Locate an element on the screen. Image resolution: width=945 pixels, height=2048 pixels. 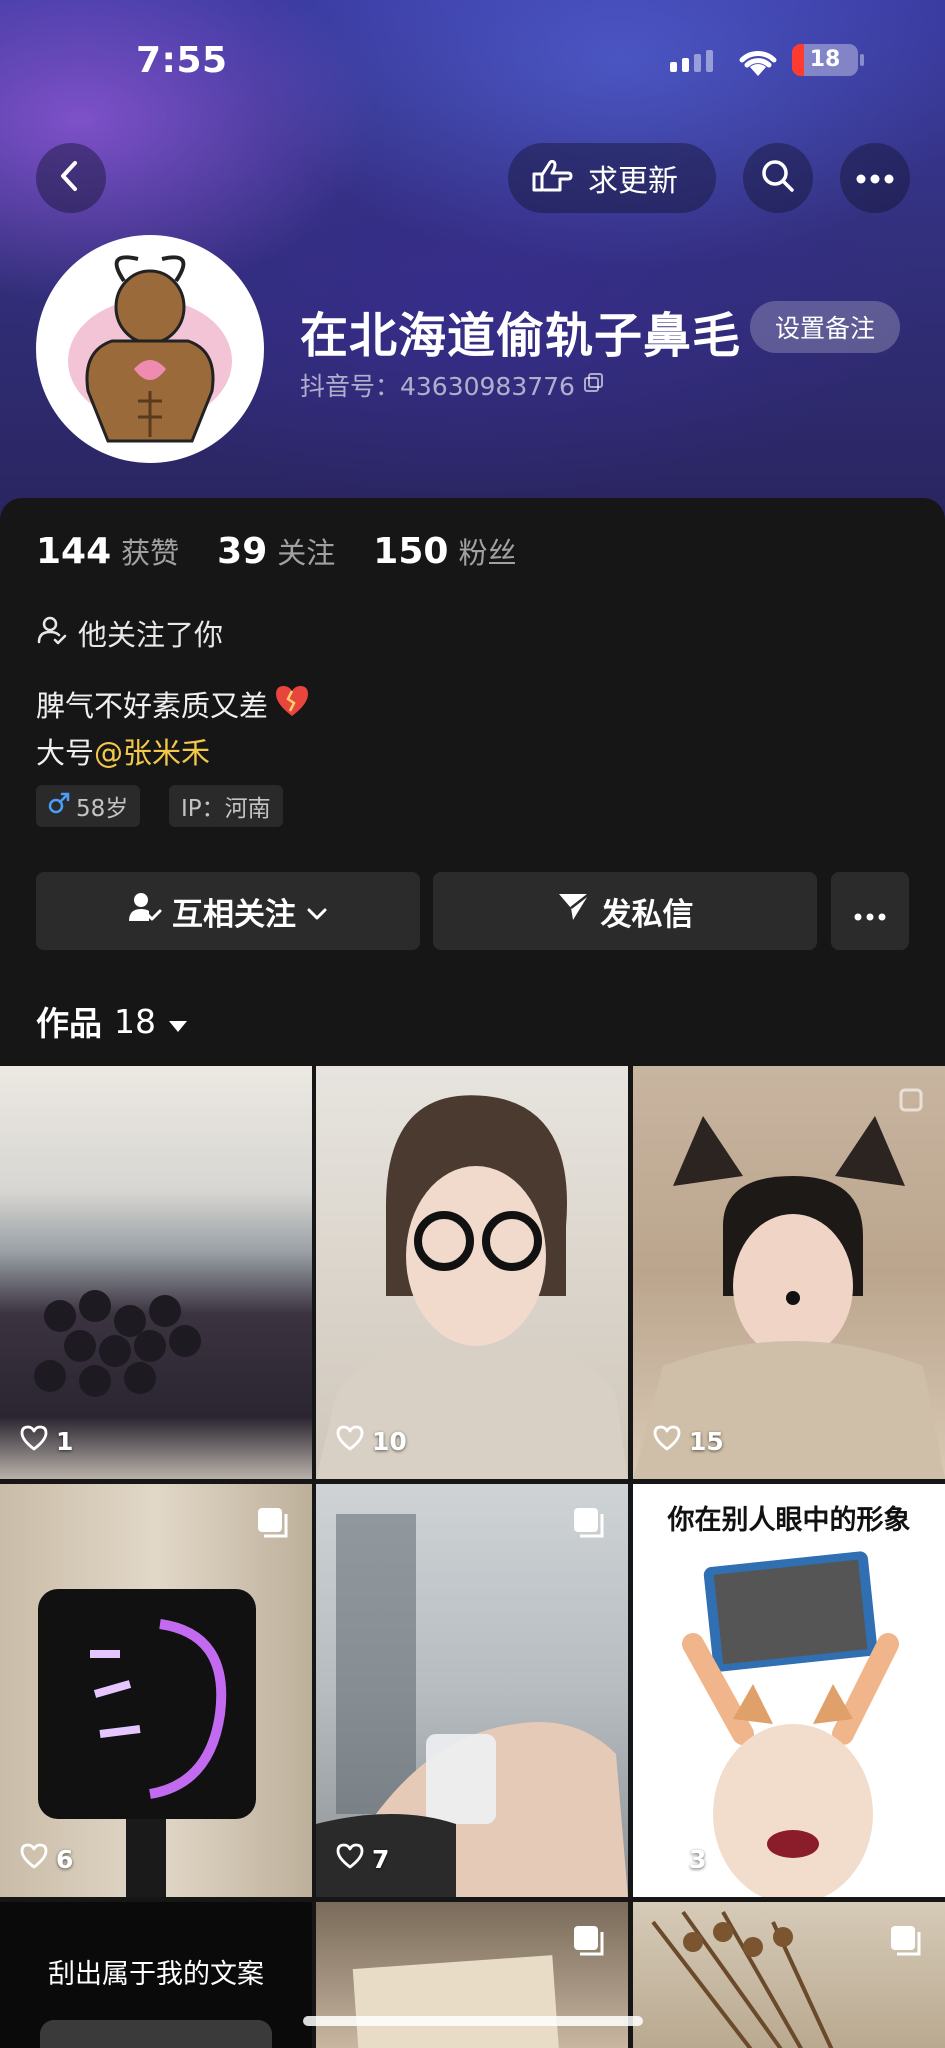
more-button is located at coordinates (875, 178).